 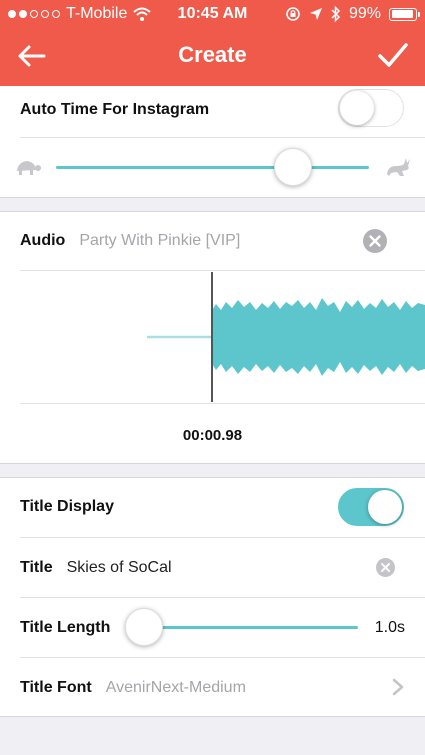 I want to click on title-font-label: Title Font, so click(x=56, y=687).